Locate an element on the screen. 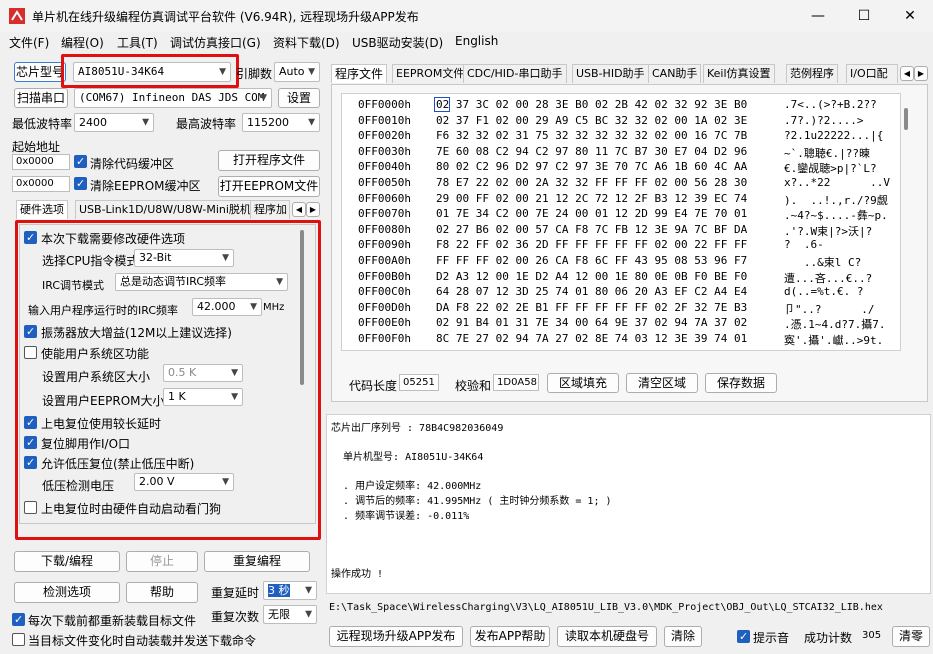 The height and width of the screenshot is (654, 933). check-options-button: 检测选项 is located at coordinates (67, 592).